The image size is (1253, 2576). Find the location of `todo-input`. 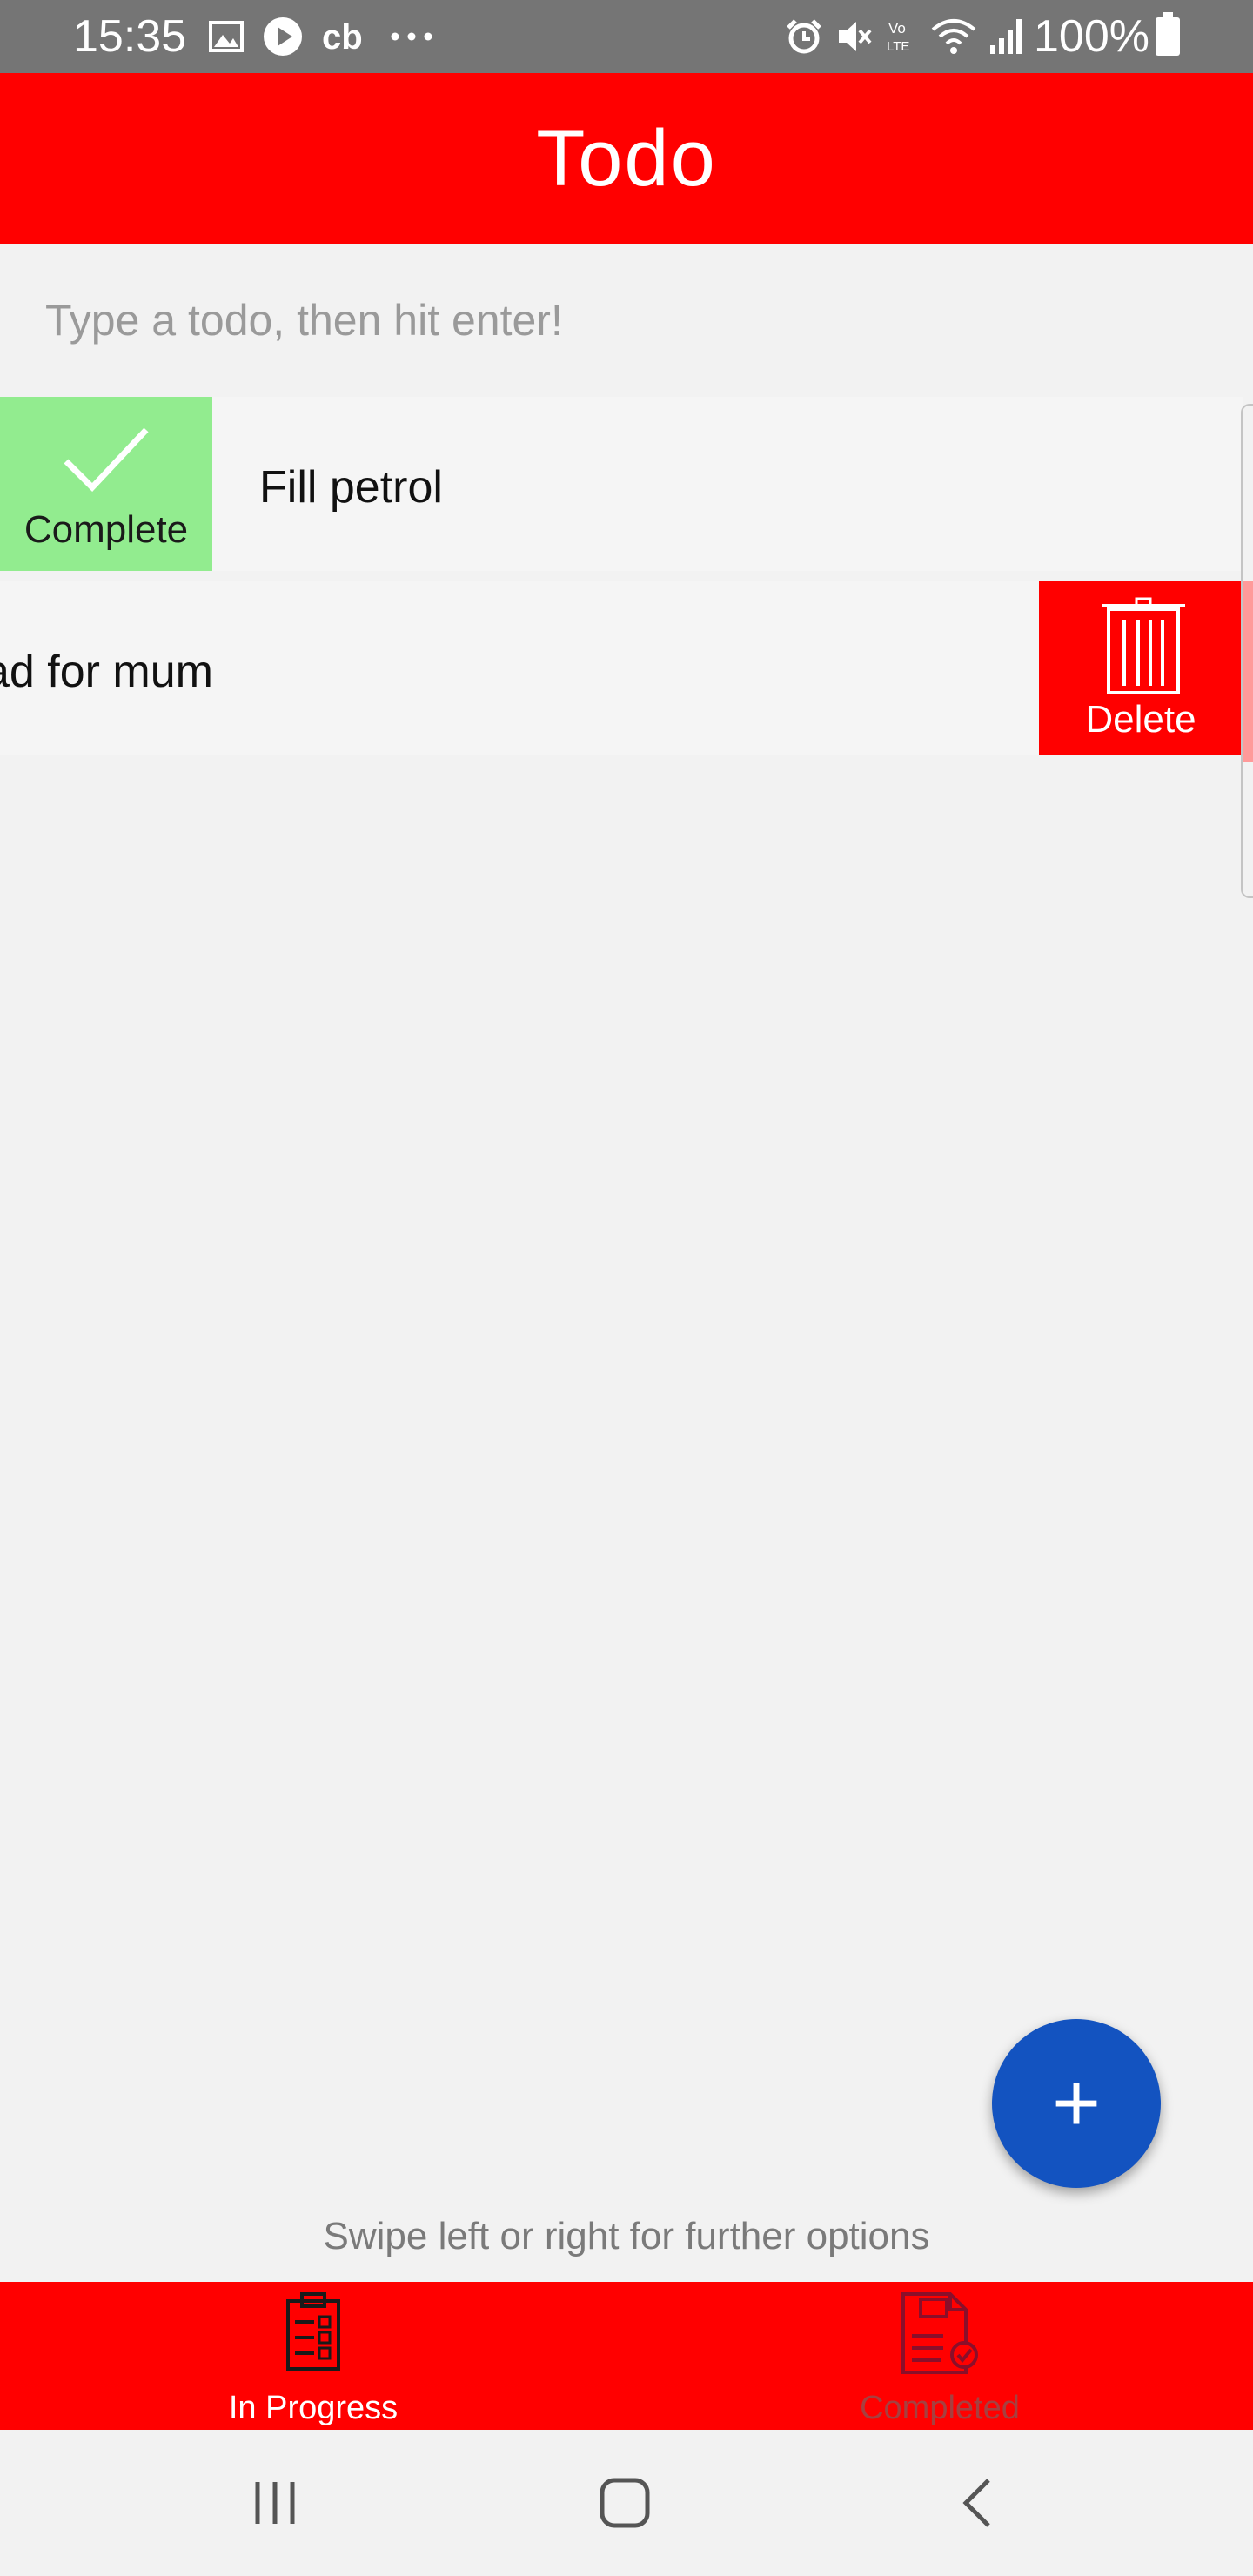

todo-input is located at coordinates (626, 320).